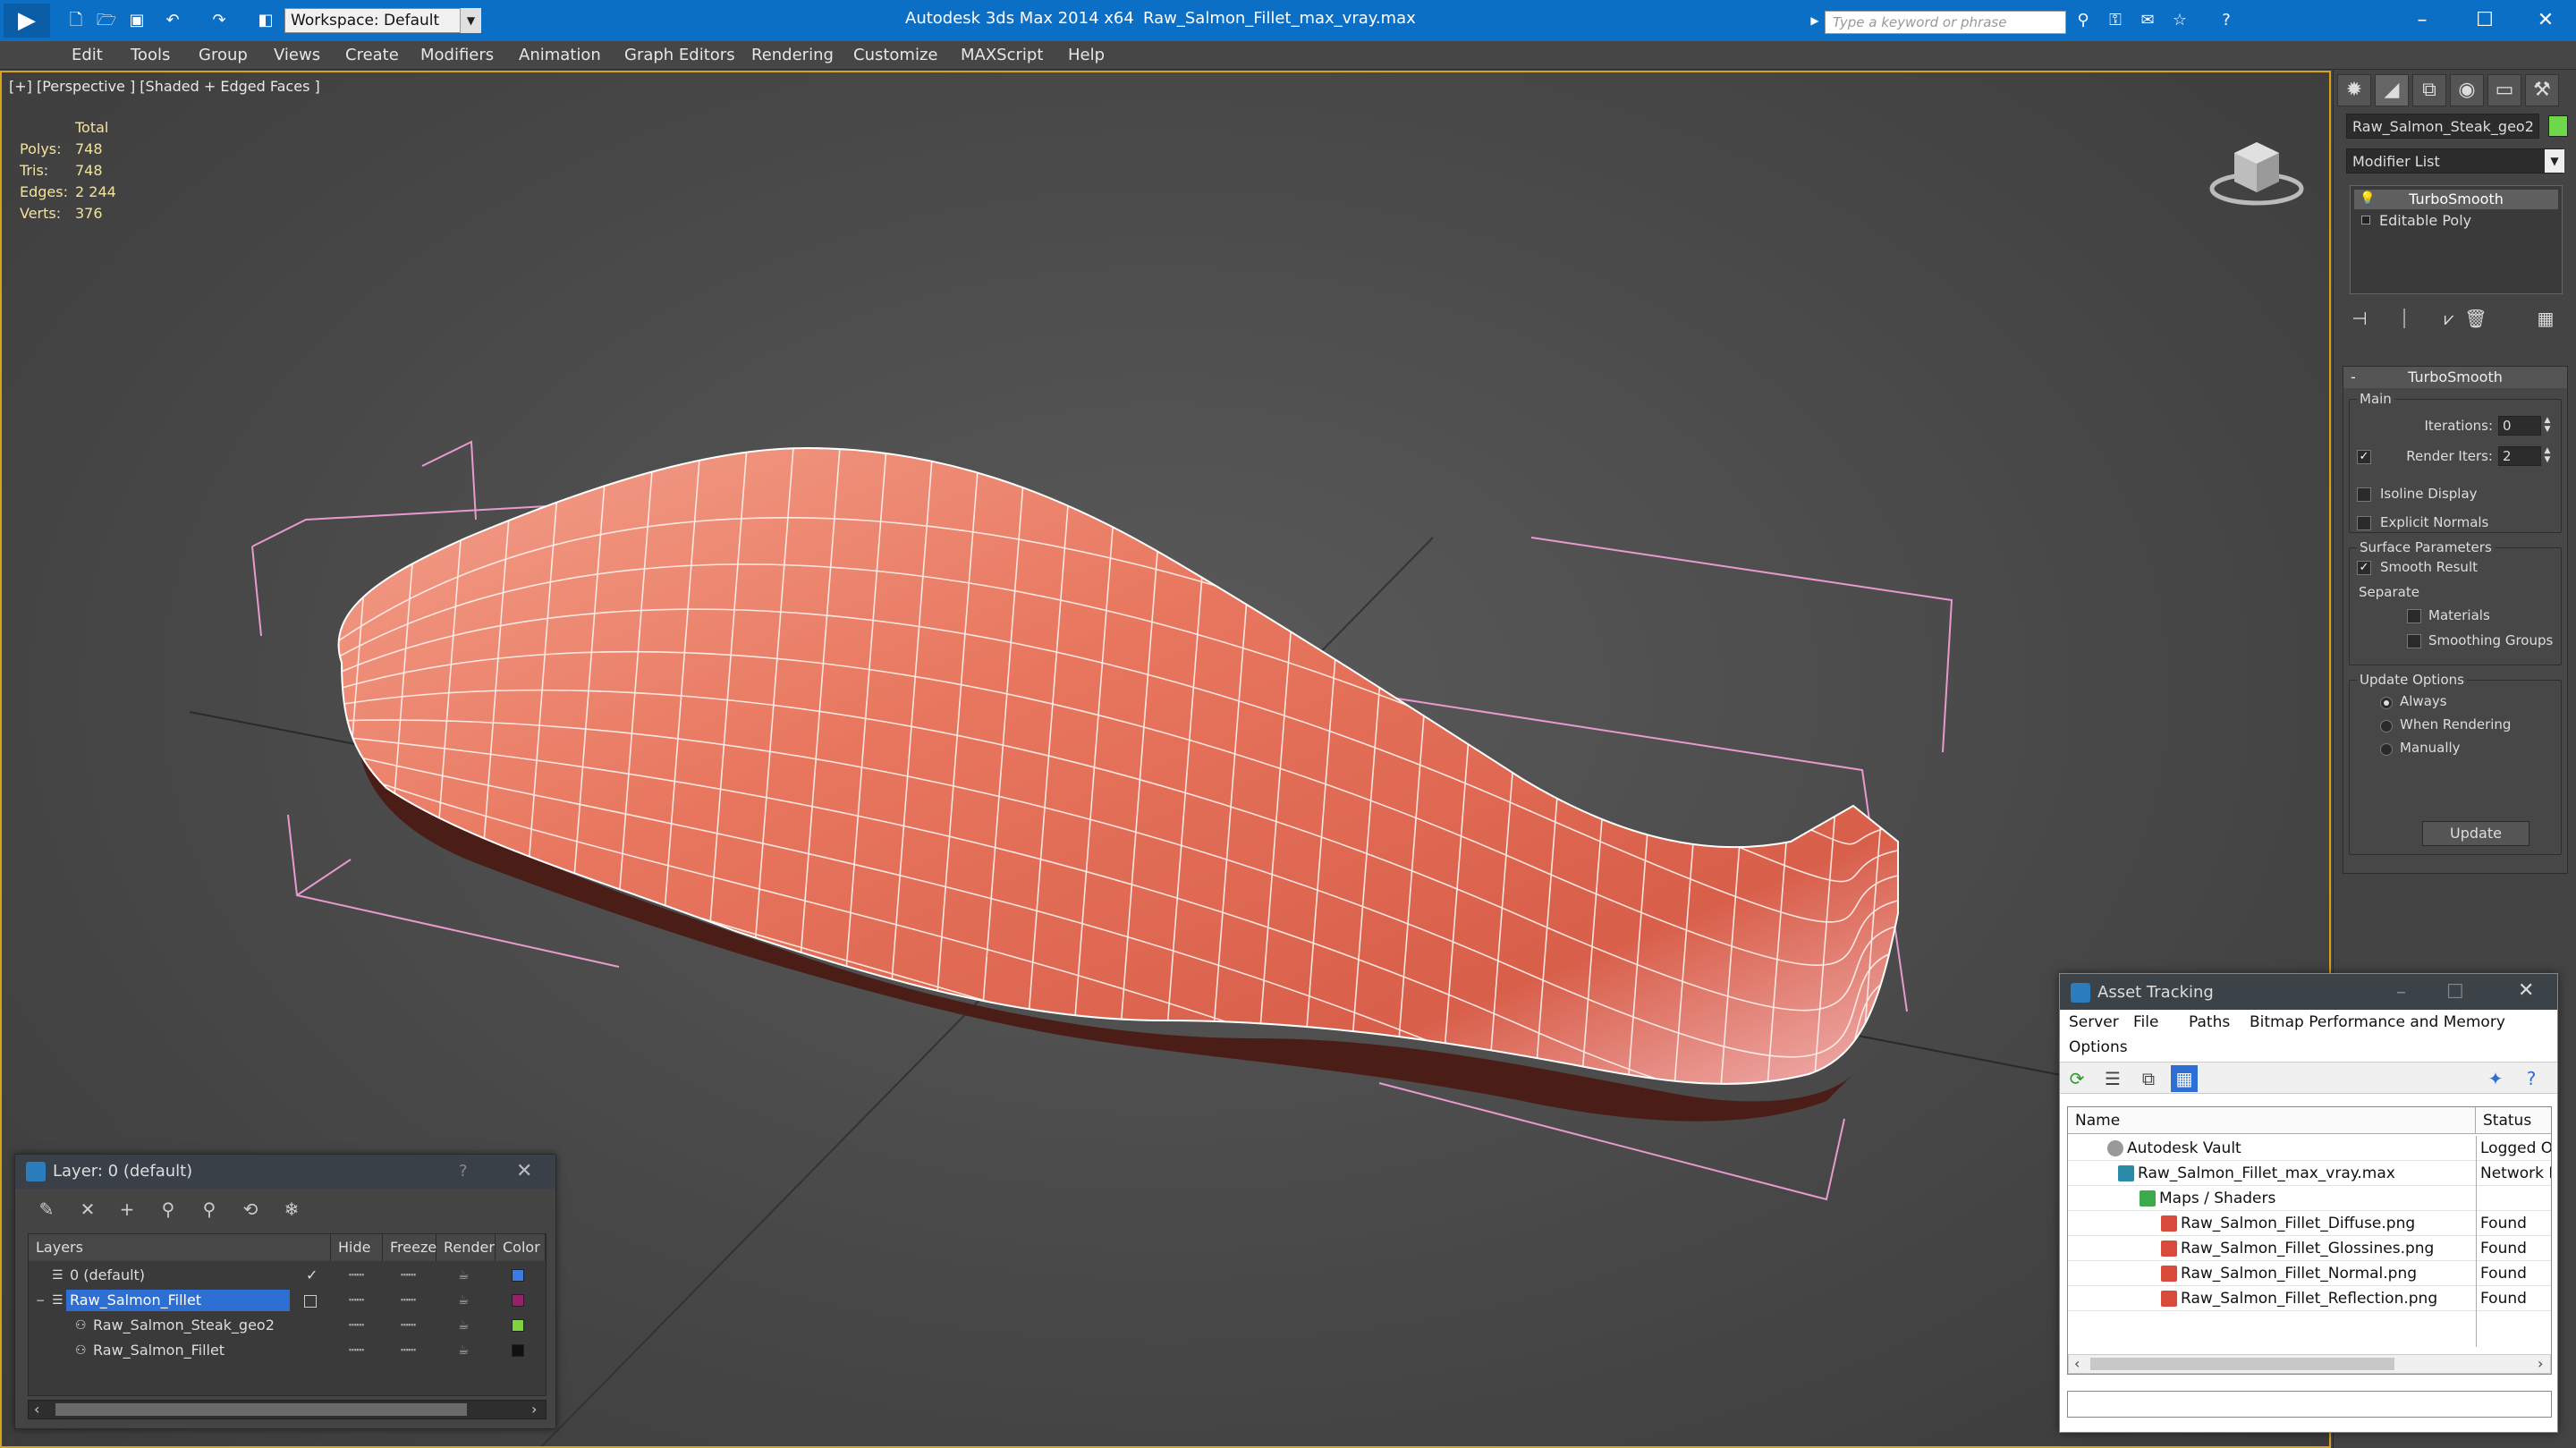 The width and height of the screenshot is (2576, 1448). I want to click on column-header-status: Status, so click(2513, 1120).